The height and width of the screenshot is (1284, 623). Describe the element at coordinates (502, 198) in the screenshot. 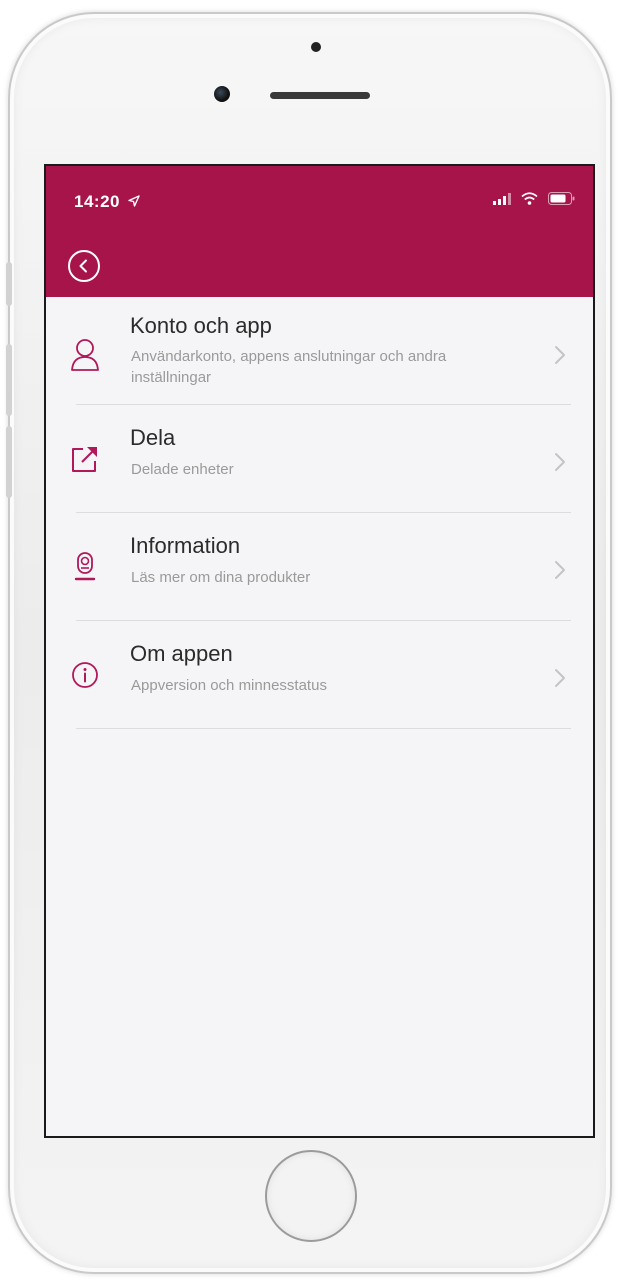

I see `signal-icon` at that location.